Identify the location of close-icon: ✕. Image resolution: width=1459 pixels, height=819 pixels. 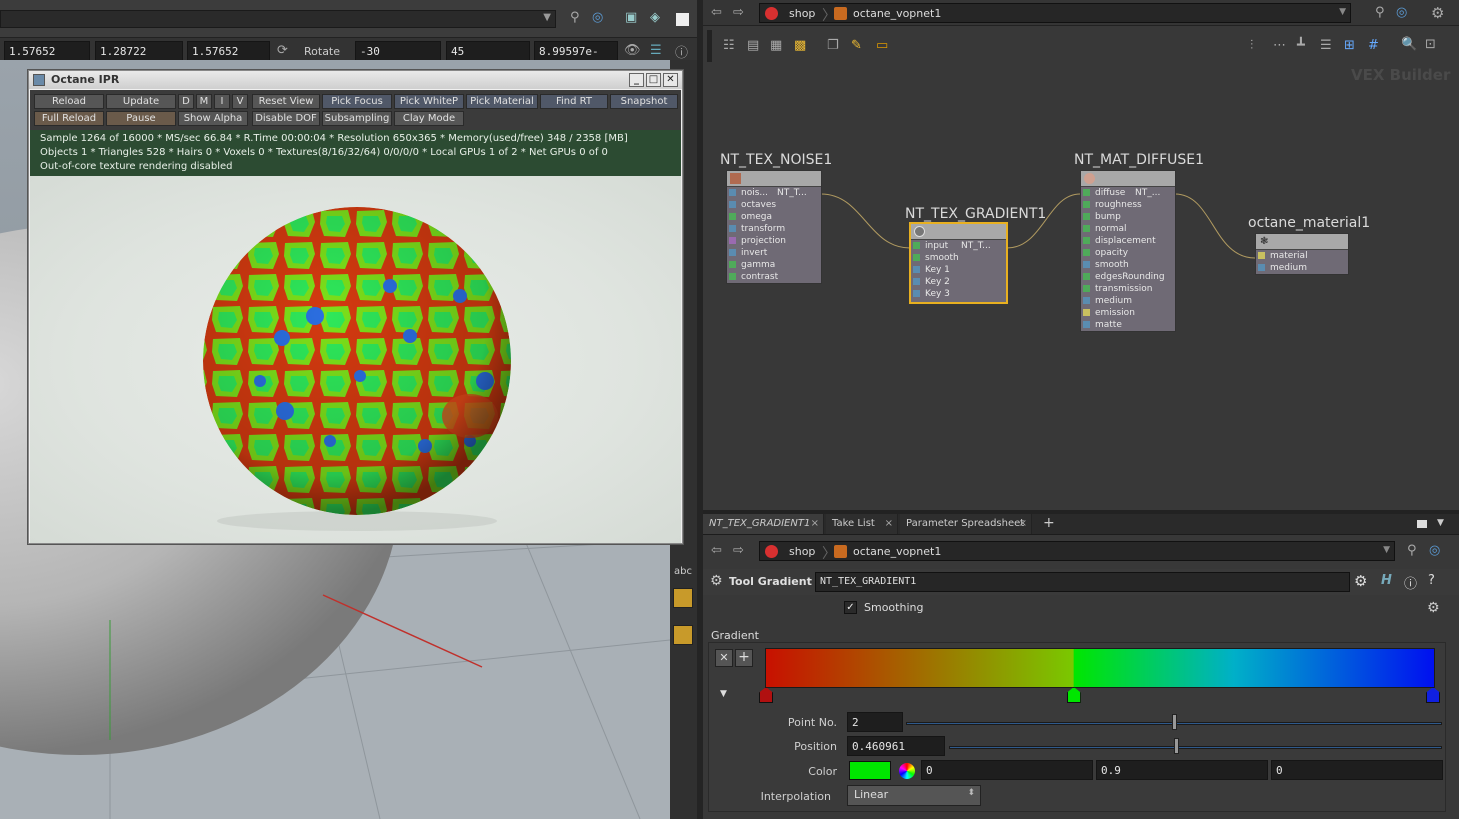
(670, 80).